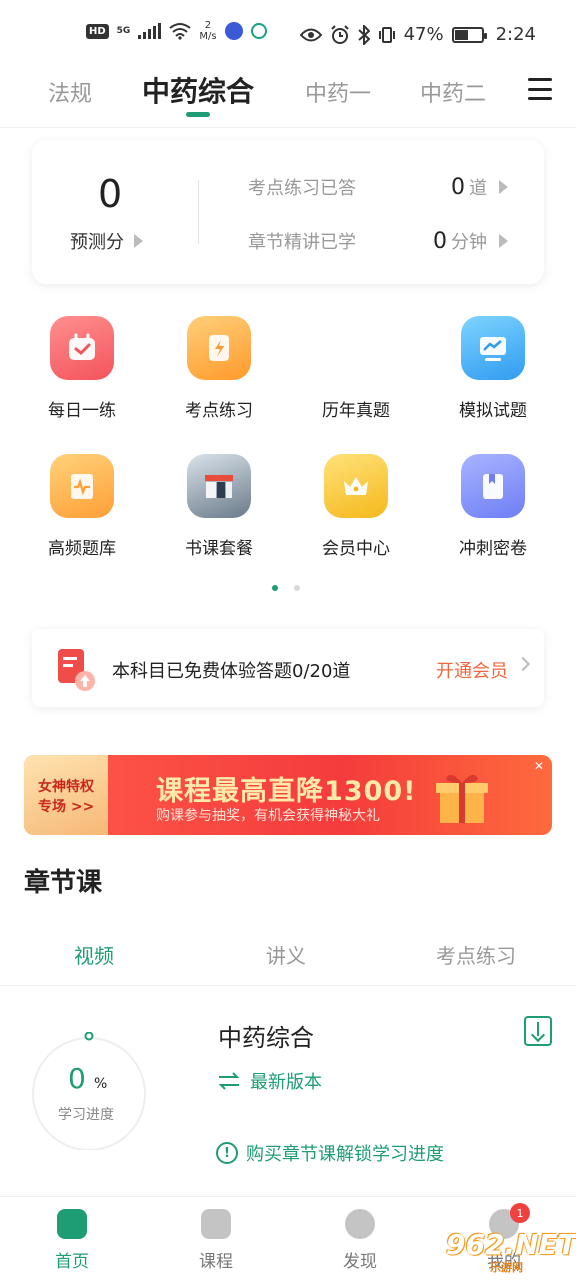  What do you see at coordinates (538, 1031) in the screenshot?
I see `download-icon` at bounding box center [538, 1031].